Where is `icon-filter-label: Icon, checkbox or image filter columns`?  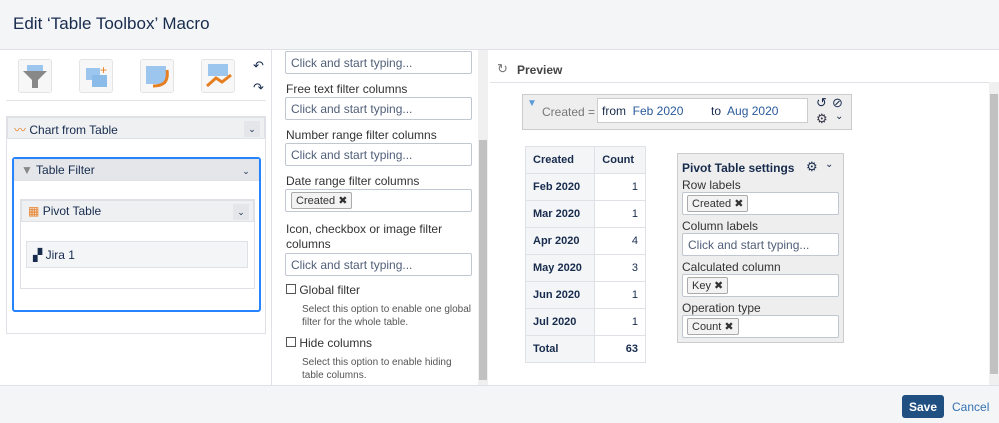
icon-filter-label: Icon, checkbox or image filter columns is located at coordinates (364, 236).